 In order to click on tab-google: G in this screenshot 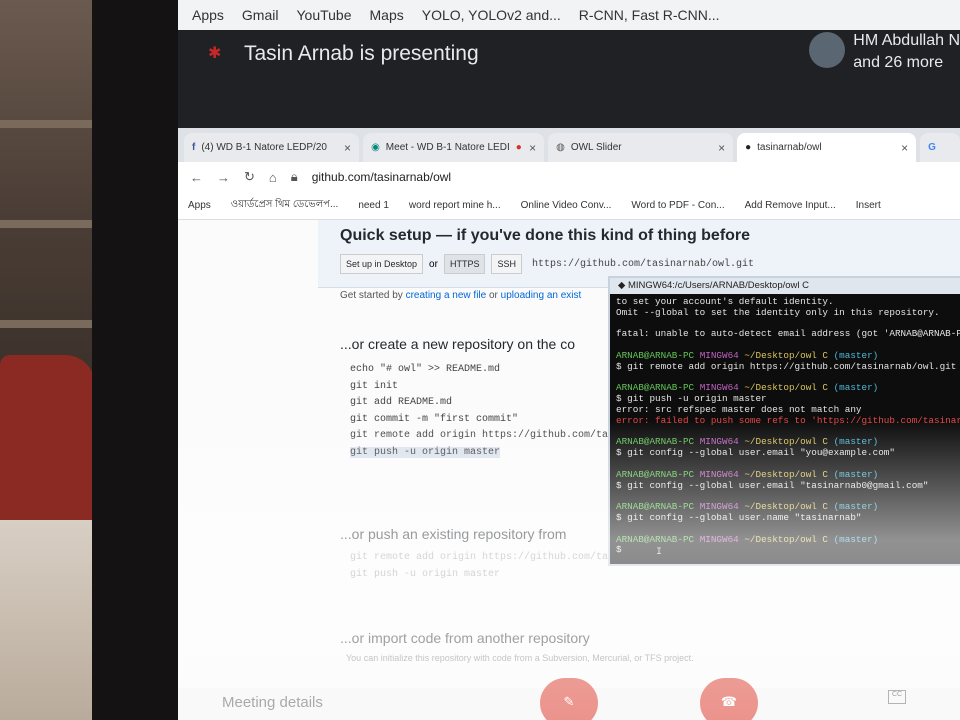, I will do `click(940, 147)`.